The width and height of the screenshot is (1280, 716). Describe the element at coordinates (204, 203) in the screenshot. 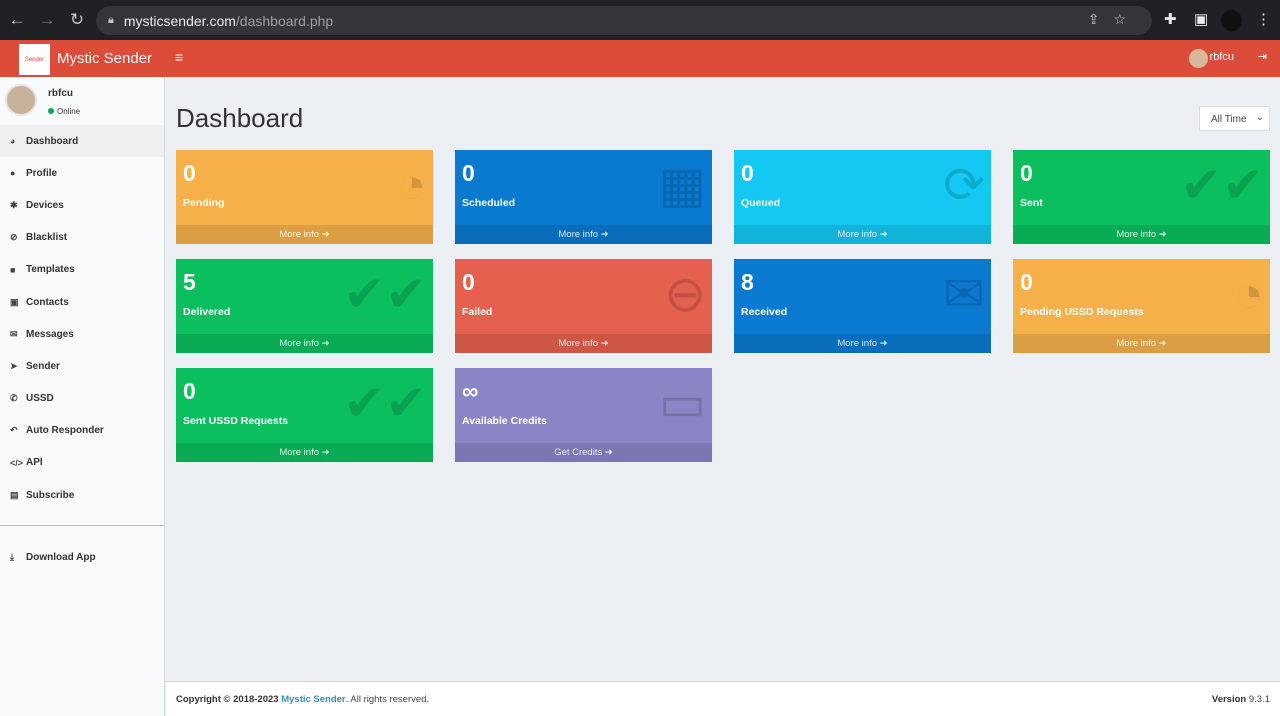

I see `card-label: Pending` at that location.